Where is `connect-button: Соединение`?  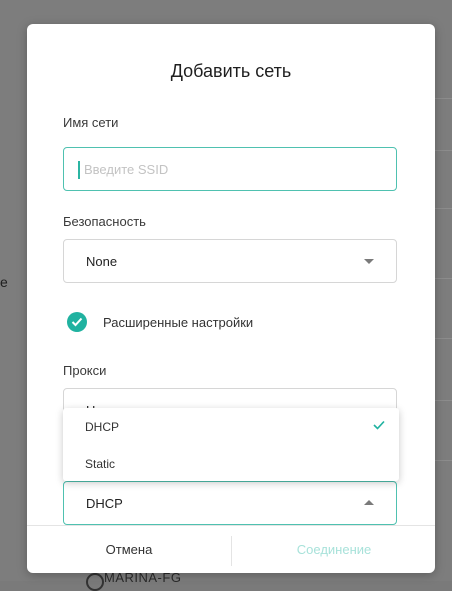 connect-button: Соединение is located at coordinates (333, 549).